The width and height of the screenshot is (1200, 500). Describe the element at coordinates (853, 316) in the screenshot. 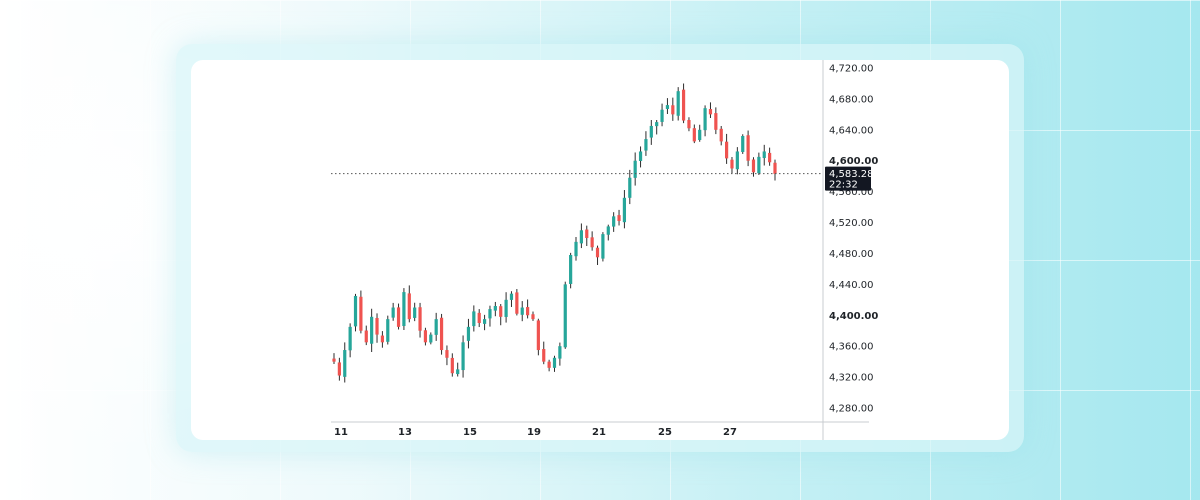

I see `price-tick-label: 4,400.00` at that location.